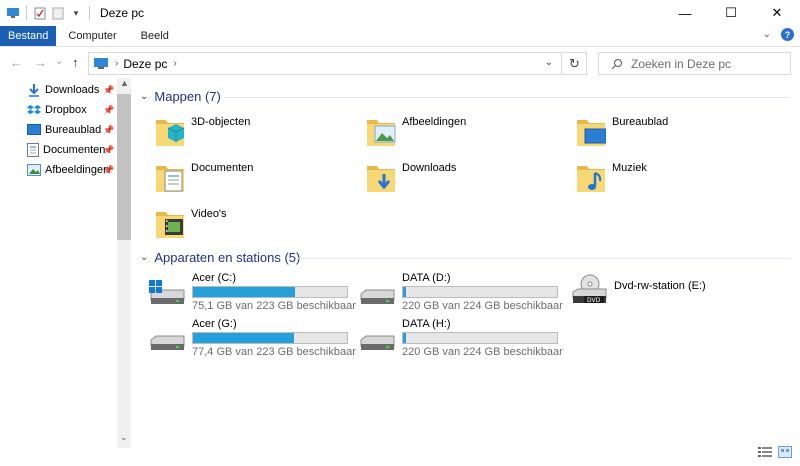  What do you see at coordinates (629, 168) in the screenshot?
I see `folder-label: Muziek` at bounding box center [629, 168].